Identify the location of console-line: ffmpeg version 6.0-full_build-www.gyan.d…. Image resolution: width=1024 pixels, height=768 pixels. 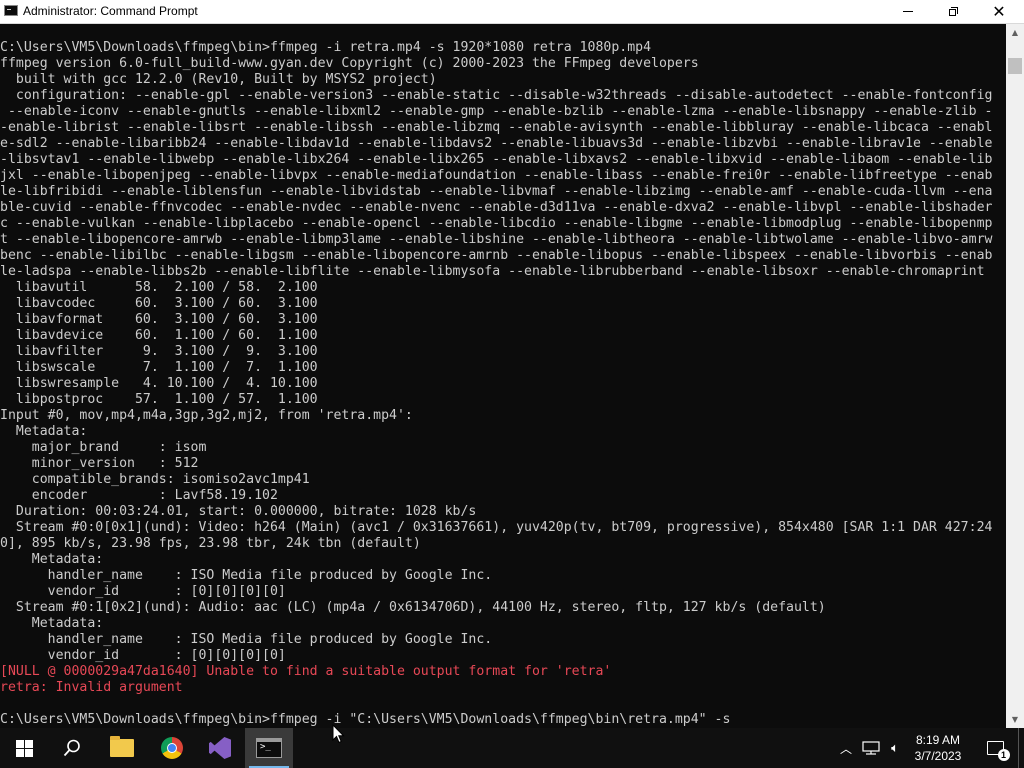
(349, 63).